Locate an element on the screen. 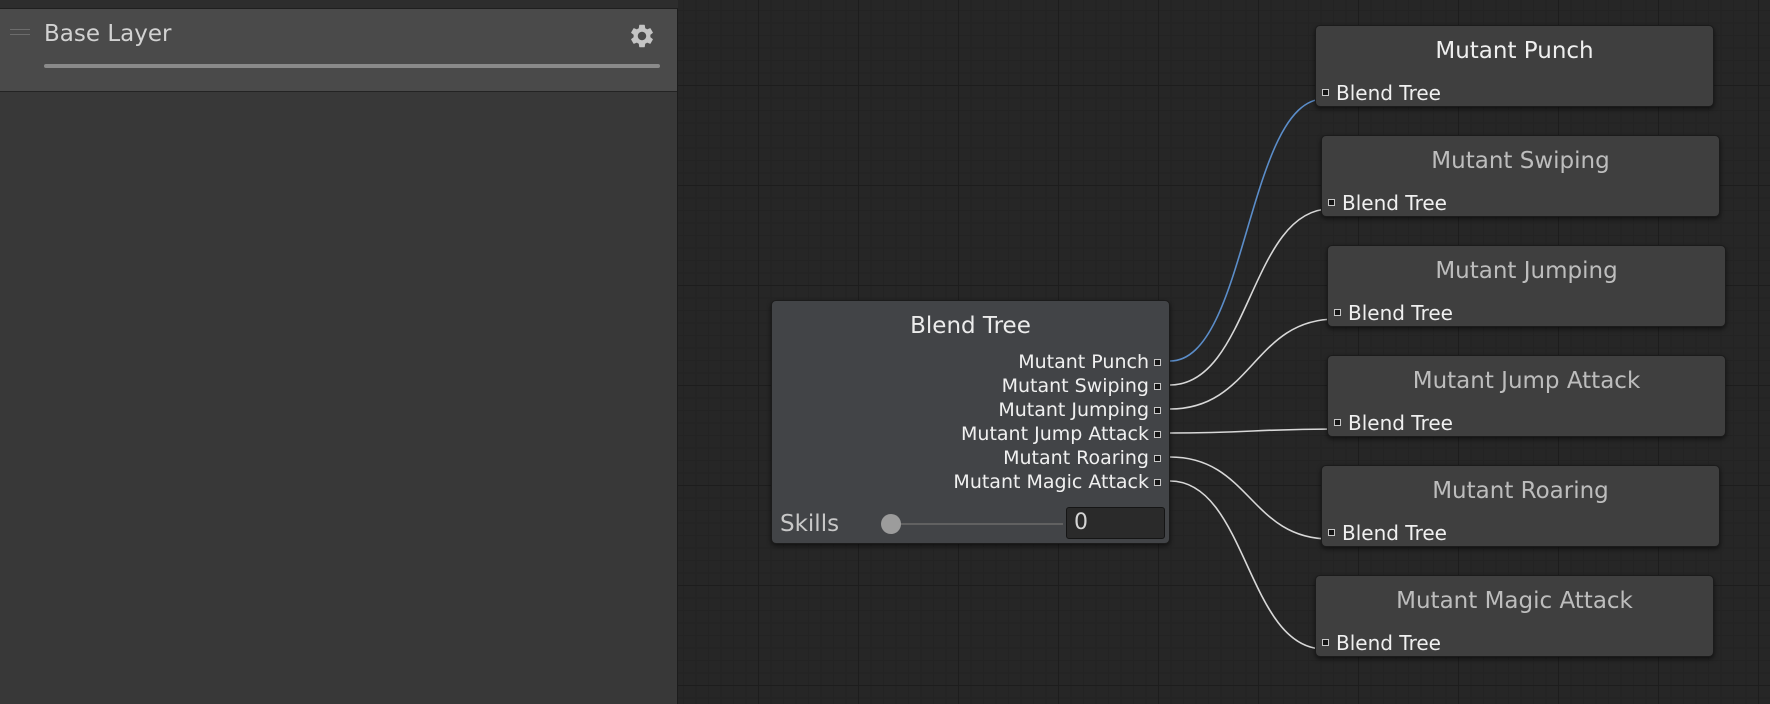 The height and width of the screenshot is (704, 1770). motion-node-title: Mutant Punch is located at coordinates (1514, 51).